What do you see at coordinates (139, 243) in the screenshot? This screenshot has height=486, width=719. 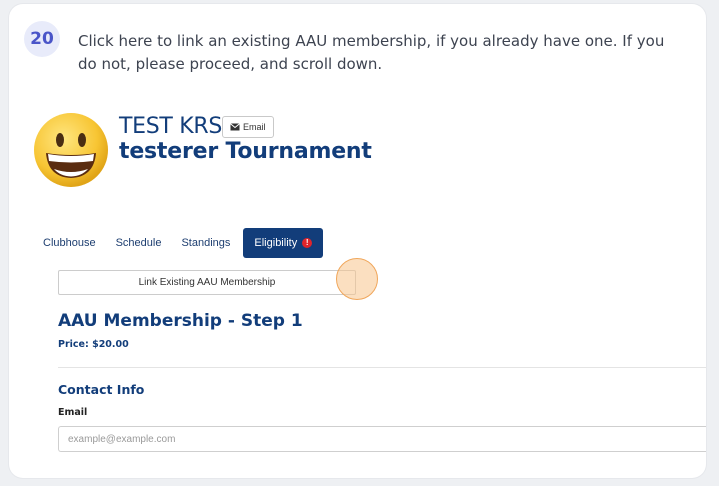 I see `tab-schedule: Schedule` at bounding box center [139, 243].